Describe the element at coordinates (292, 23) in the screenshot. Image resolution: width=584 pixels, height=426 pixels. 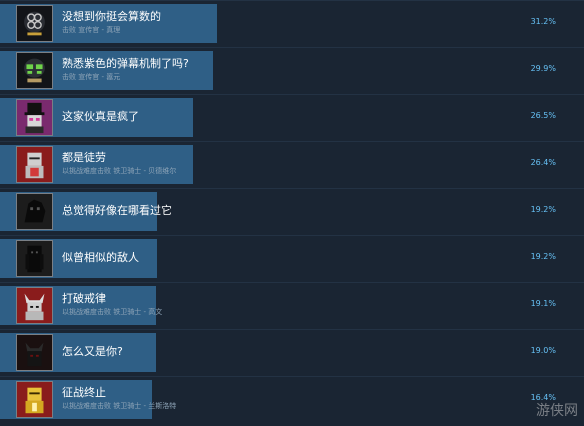
I see `achievement-row: 没想到你挺会算数的 击败 宣传官 - 真理 31.2%` at that location.